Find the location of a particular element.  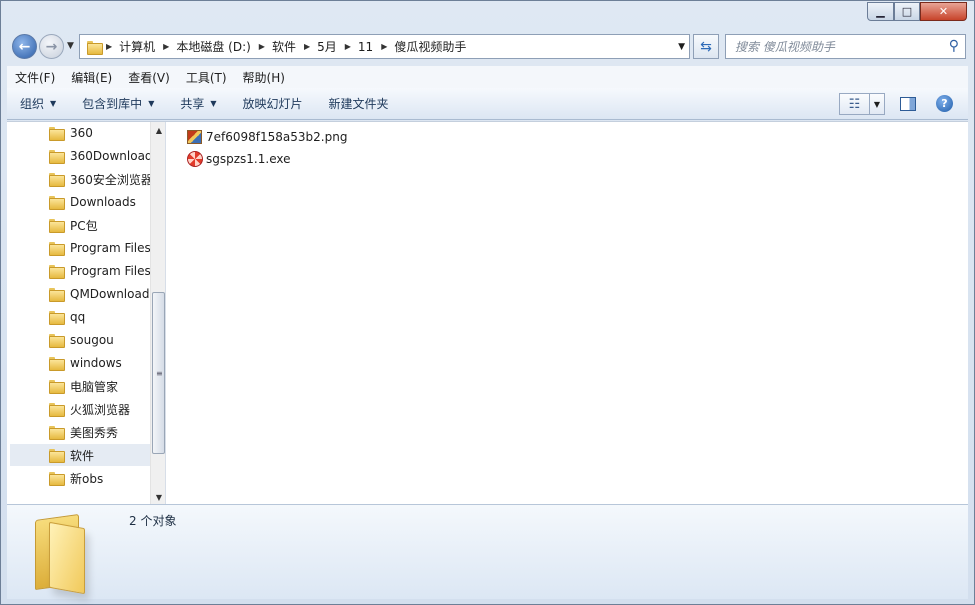

search-icon: ⚲ is located at coordinates (954, 46).